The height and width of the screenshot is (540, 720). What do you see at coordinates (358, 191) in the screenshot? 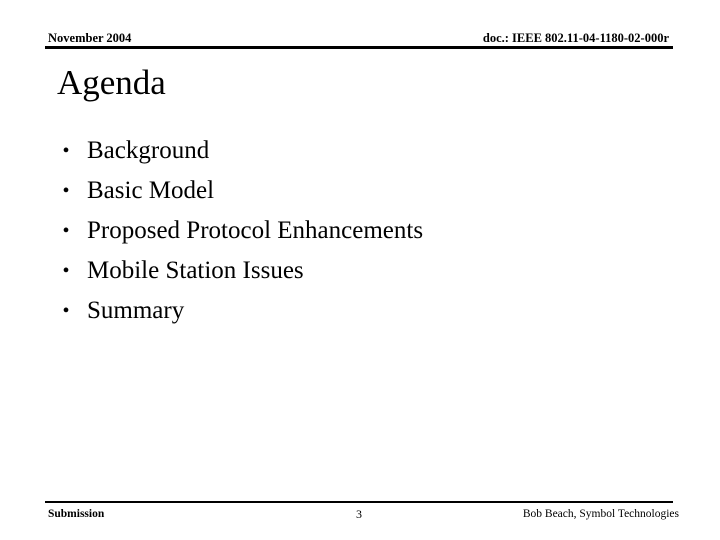
I see `list-item: • Basic Model` at bounding box center [358, 191].